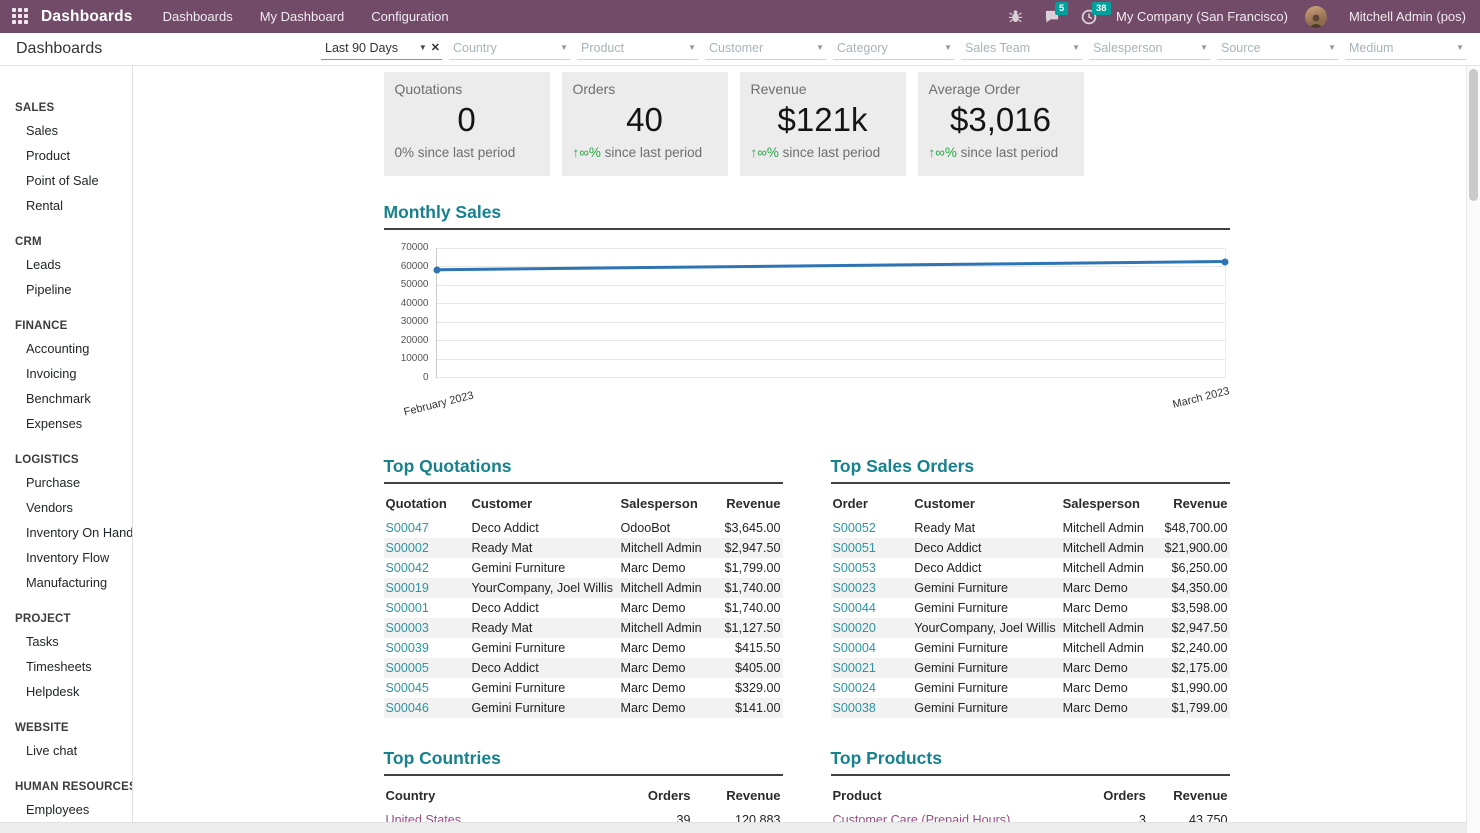 Image resolution: width=1480 pixels, height=833 pixels. I want to click on apps-menu-icon, so click(21, 16).